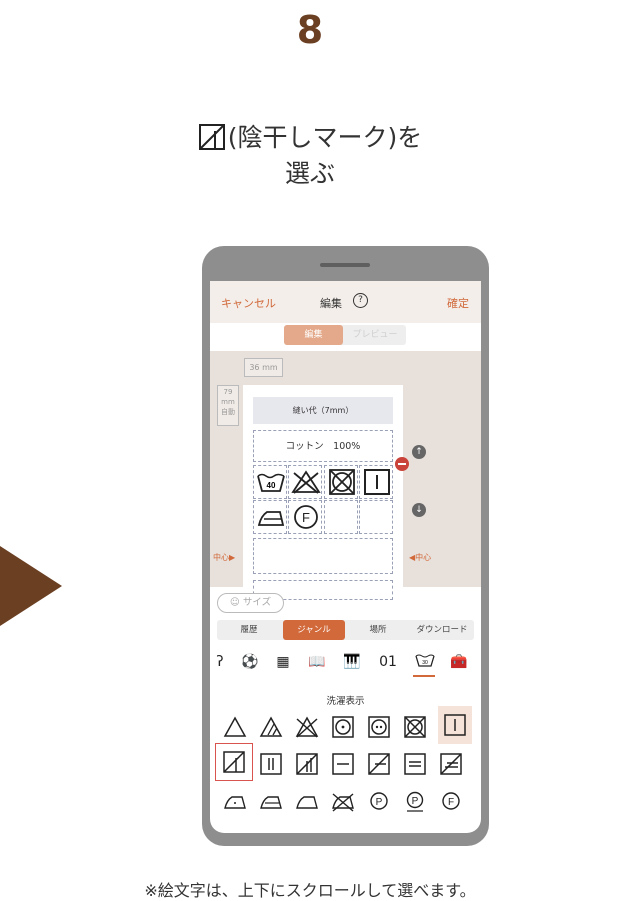 This screenshot has width=620, height=901. I want to click on category-partial-icon: ʔ, so click(221, 662).